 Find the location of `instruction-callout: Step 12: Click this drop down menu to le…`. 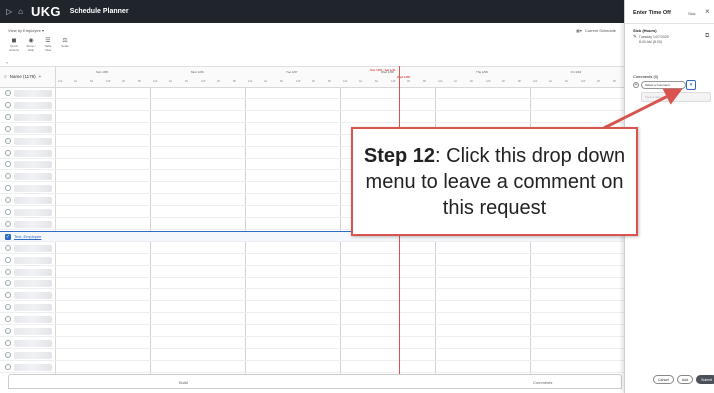

instruction-callout: Step 12: Click this drop down menu to le… is located at coordinates (494, 181).